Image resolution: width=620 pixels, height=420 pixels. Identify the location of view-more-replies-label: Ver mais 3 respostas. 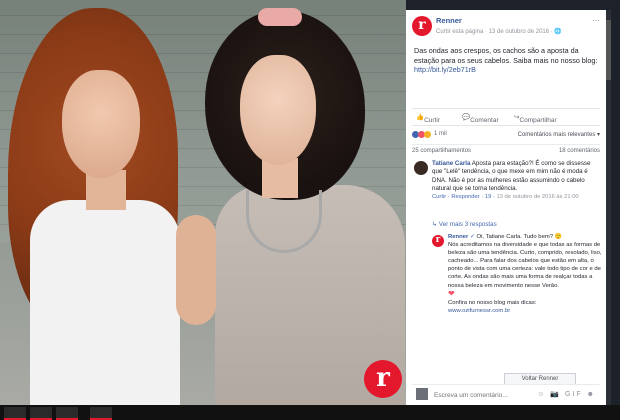
(467, 224).